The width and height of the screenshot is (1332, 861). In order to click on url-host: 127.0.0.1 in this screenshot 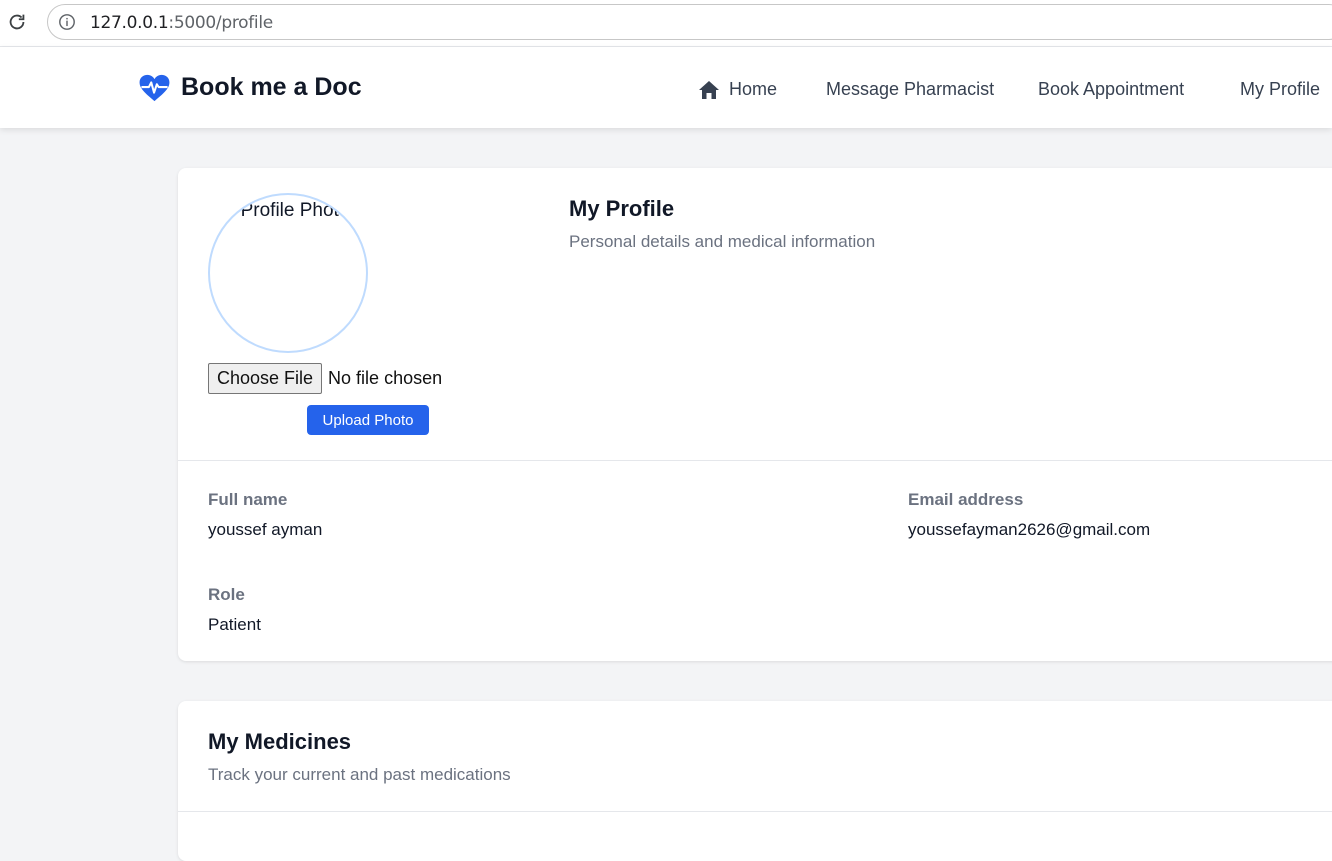, I will do `click(129, 23)`.